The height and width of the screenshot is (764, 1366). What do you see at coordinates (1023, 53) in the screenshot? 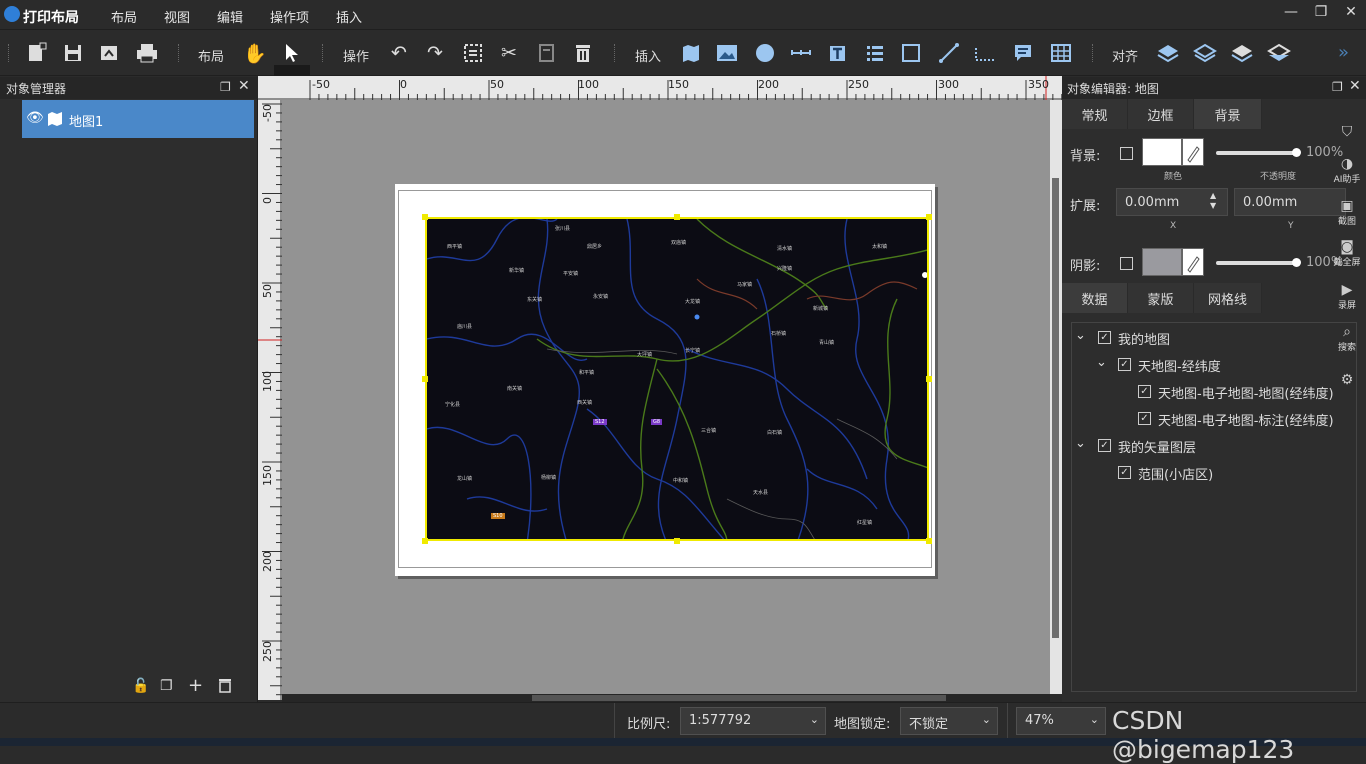
I see `insert-callout-icon` at bounding box center [1023, 53].